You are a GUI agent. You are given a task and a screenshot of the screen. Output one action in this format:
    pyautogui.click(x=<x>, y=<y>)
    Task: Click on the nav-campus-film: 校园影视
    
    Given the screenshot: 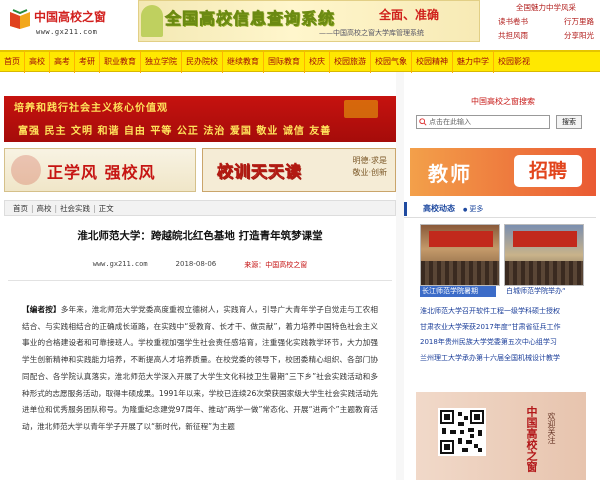 What is the action you would take?
    pyautogui.click(x=514, y=62)
    